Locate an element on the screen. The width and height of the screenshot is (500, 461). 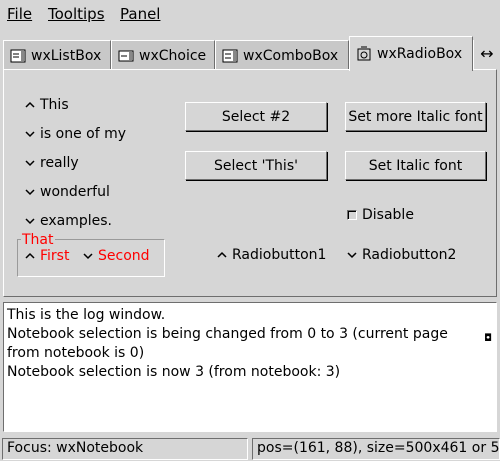
menu-tooltips: Tooltips is located at coordinates (76, 14).